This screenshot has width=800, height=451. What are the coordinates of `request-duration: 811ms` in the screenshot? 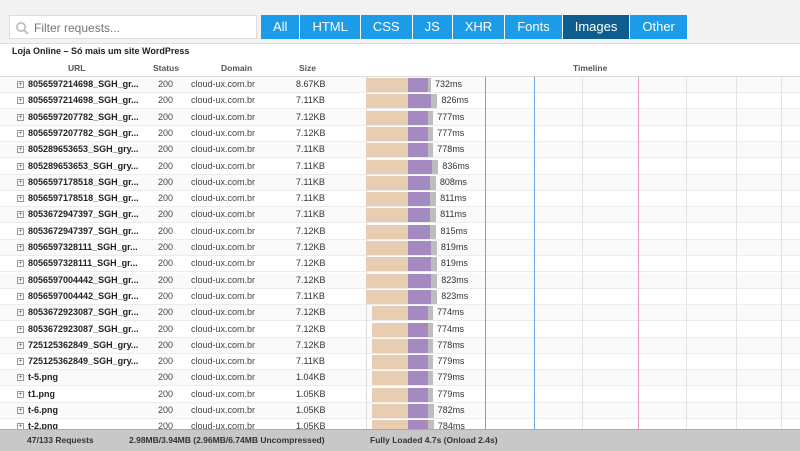 It's located at (453, 214).